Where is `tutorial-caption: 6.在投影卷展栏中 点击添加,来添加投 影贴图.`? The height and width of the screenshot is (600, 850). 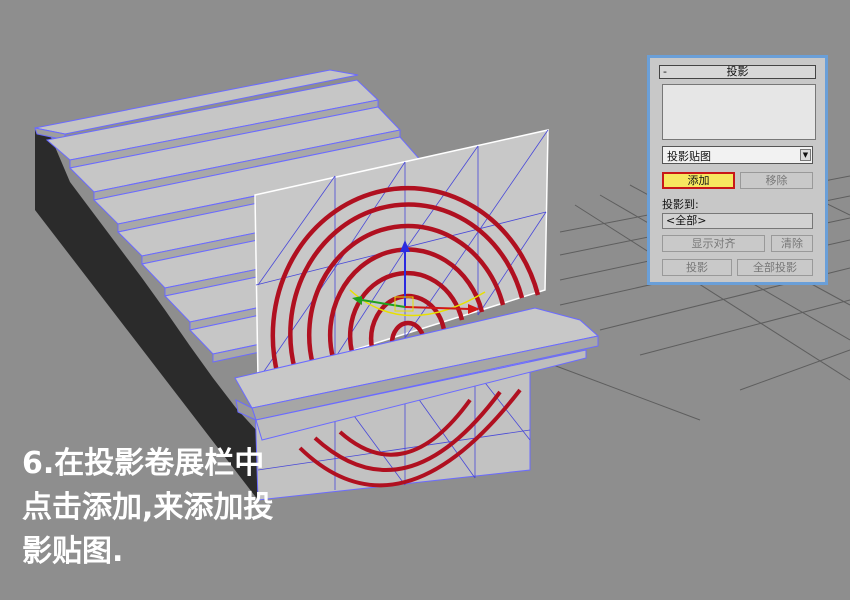 tutorial-caption: 6.在投影卷展栏中 点击添加,来添加投 影贴图. is located at coordinates (182, 508).